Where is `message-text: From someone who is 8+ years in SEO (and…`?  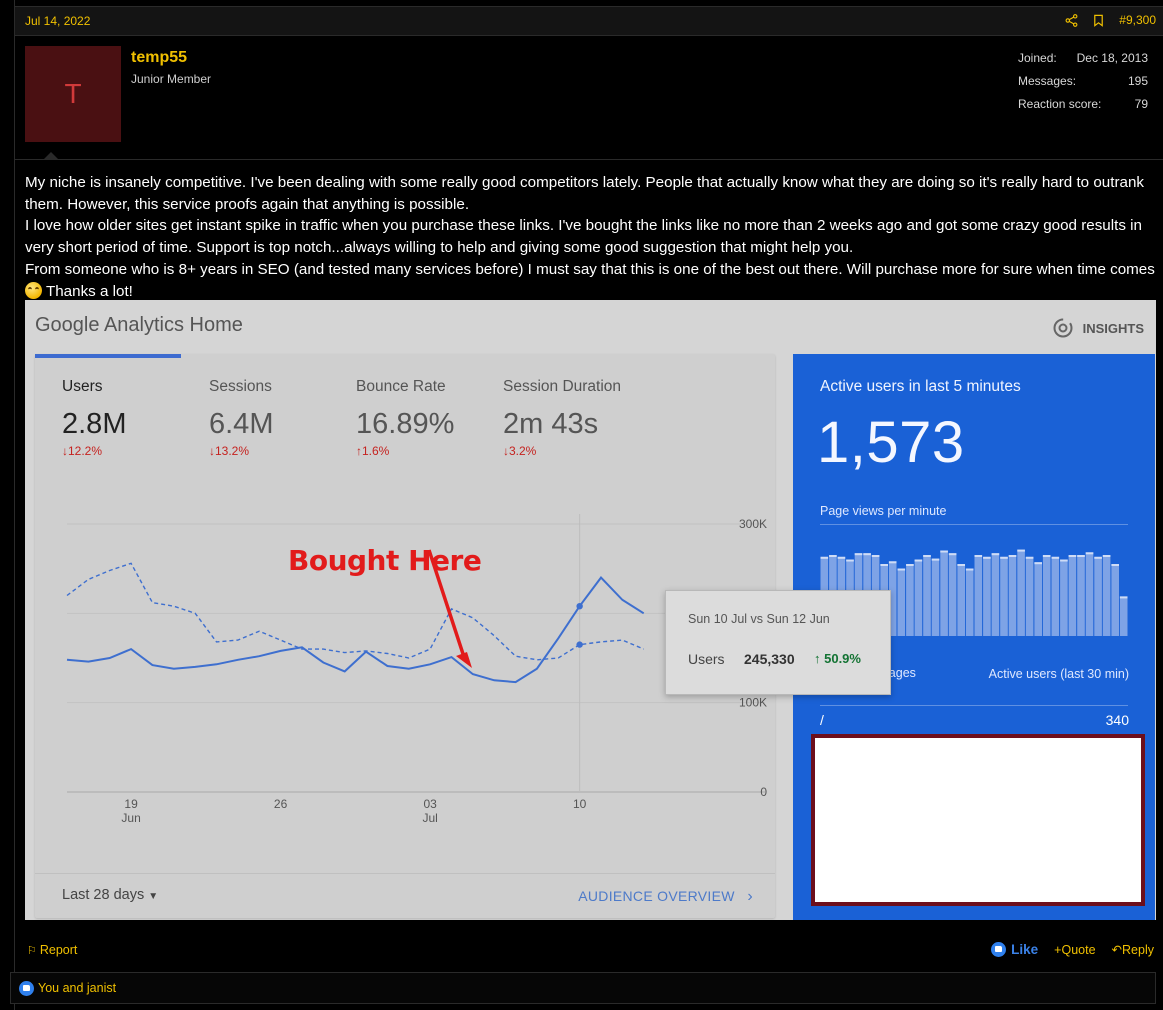
message-text: From someone who is 8+ years in SEO (and… is located at coordinates (590, 269).